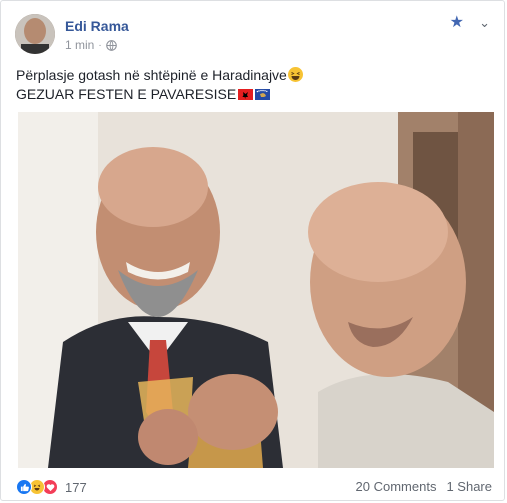 The height and width of the screenshot is (503, 507). Describe the element at coordinates (111, 45) in the screenshot. I see `globe-icon` at that location.